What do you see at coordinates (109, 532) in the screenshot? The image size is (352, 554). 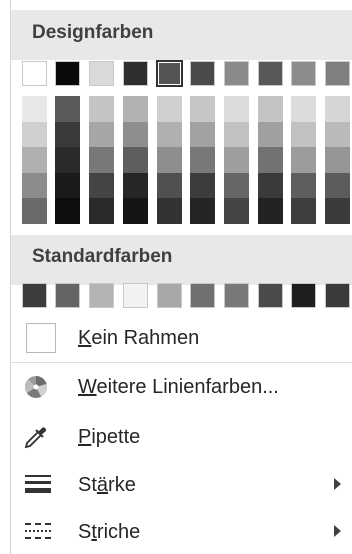 I see `dash-style-label: Striche` at bounding box center [109, 532].